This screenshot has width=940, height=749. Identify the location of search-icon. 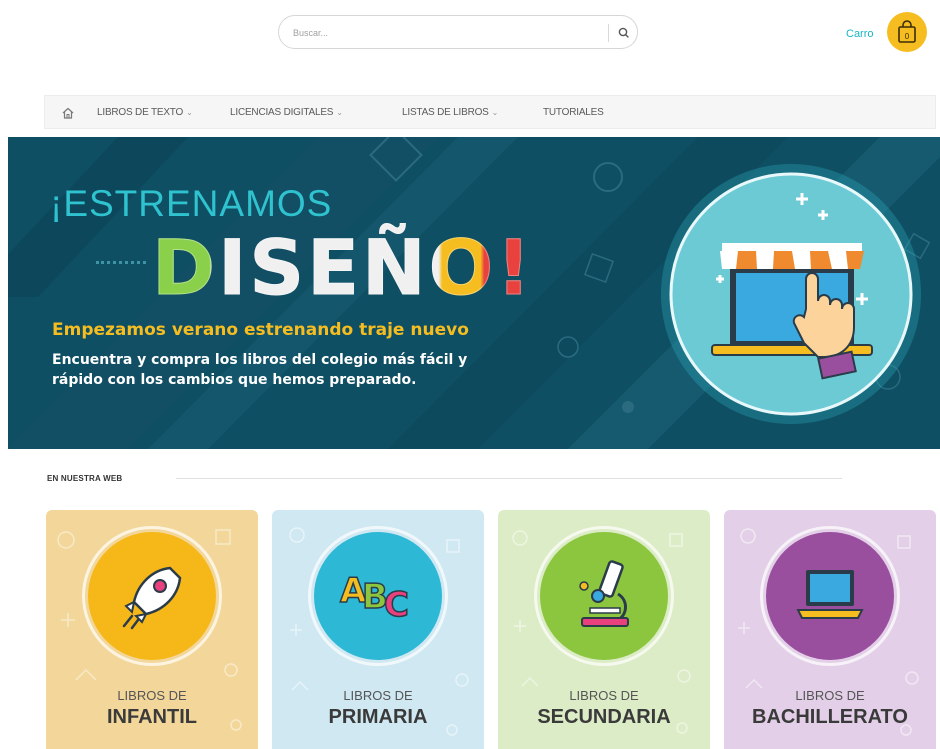
(623, 32).